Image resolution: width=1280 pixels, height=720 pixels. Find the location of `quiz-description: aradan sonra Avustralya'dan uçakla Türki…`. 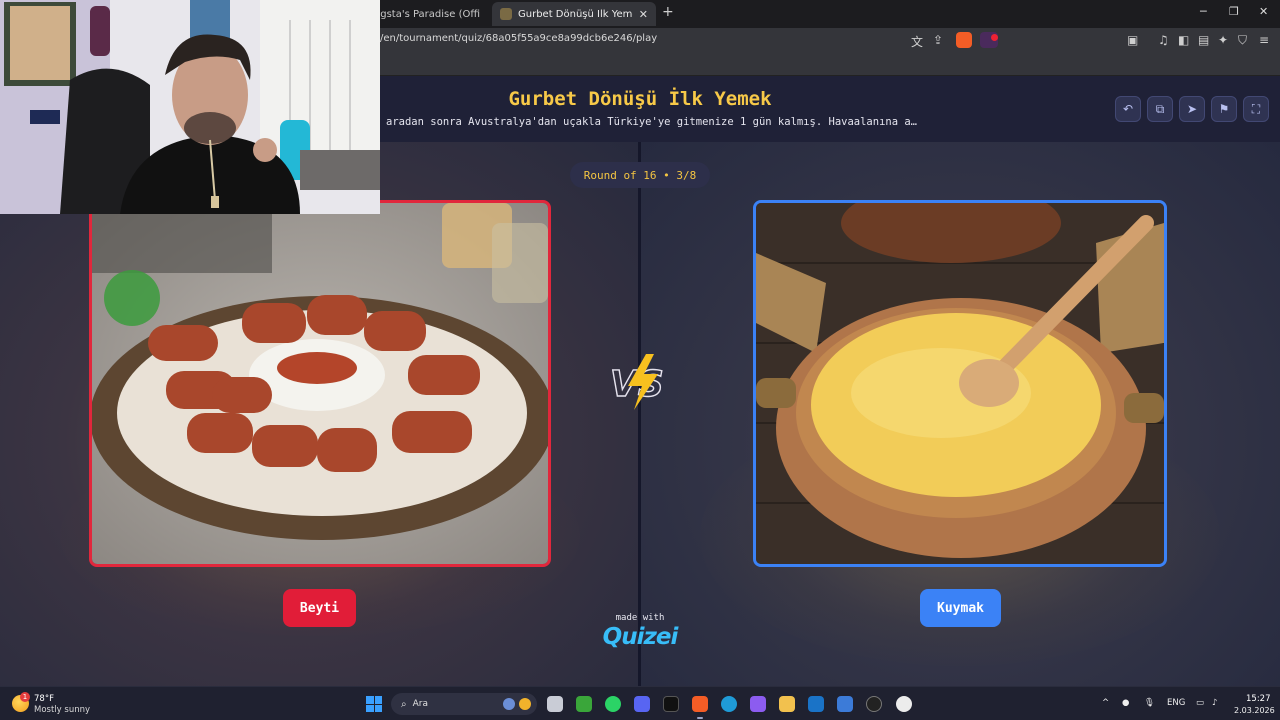

quiz-description: aradan sonra Avustralya'dan uçakla Türki… is located at coordinates (652, 122).